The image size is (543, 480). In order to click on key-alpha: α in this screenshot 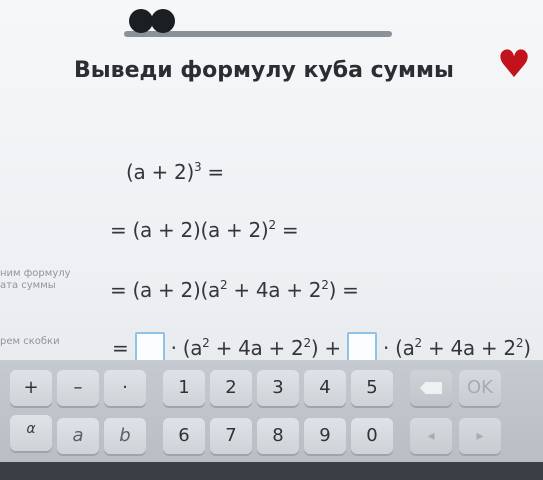, I will do `click(31, 433)`.